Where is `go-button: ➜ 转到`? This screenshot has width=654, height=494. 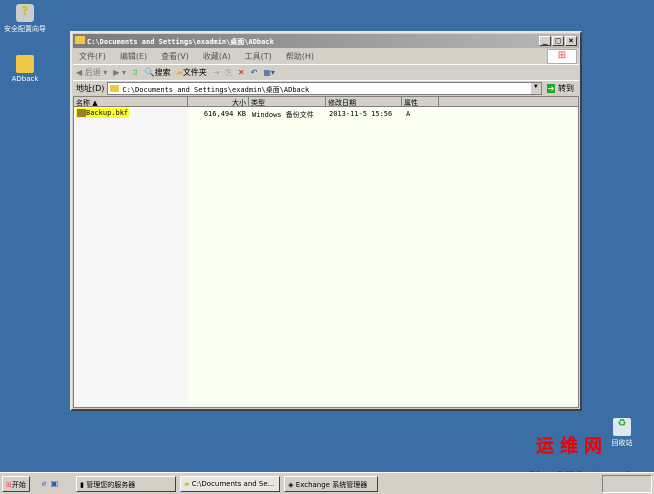
go-button: ➜ 转到 is located at coordinates (560, 88).